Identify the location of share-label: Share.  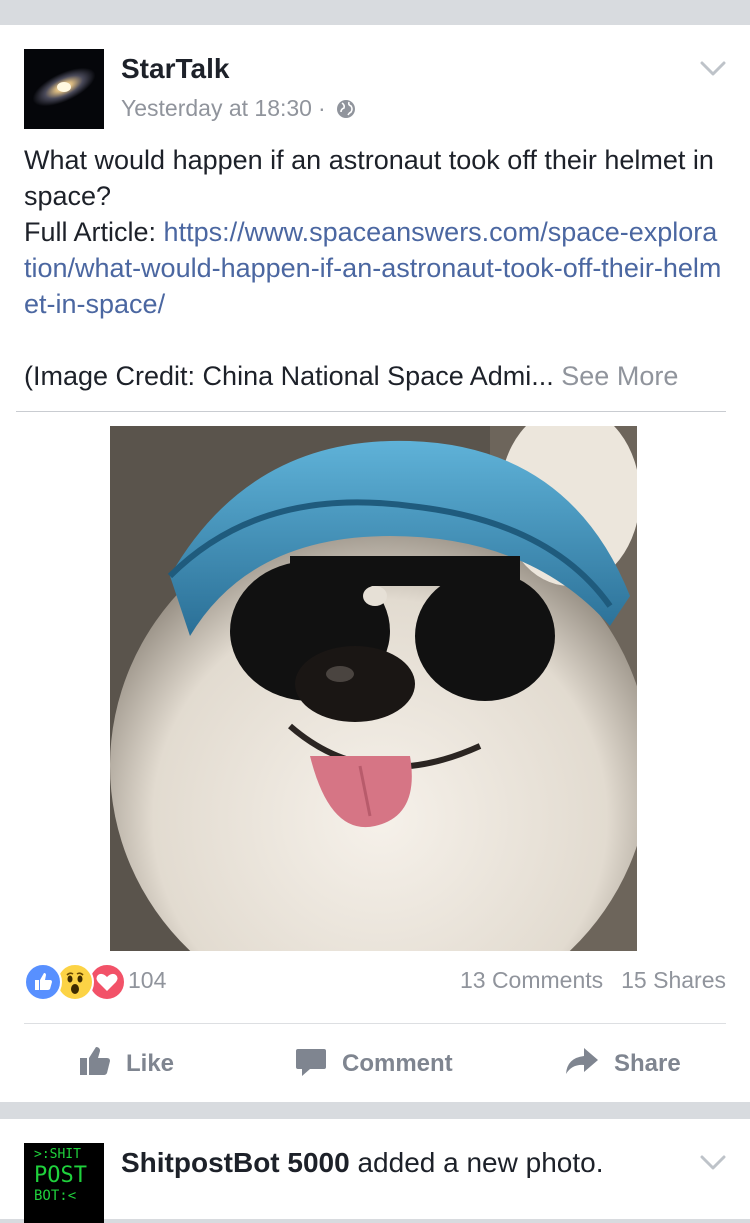
(647, 1063).